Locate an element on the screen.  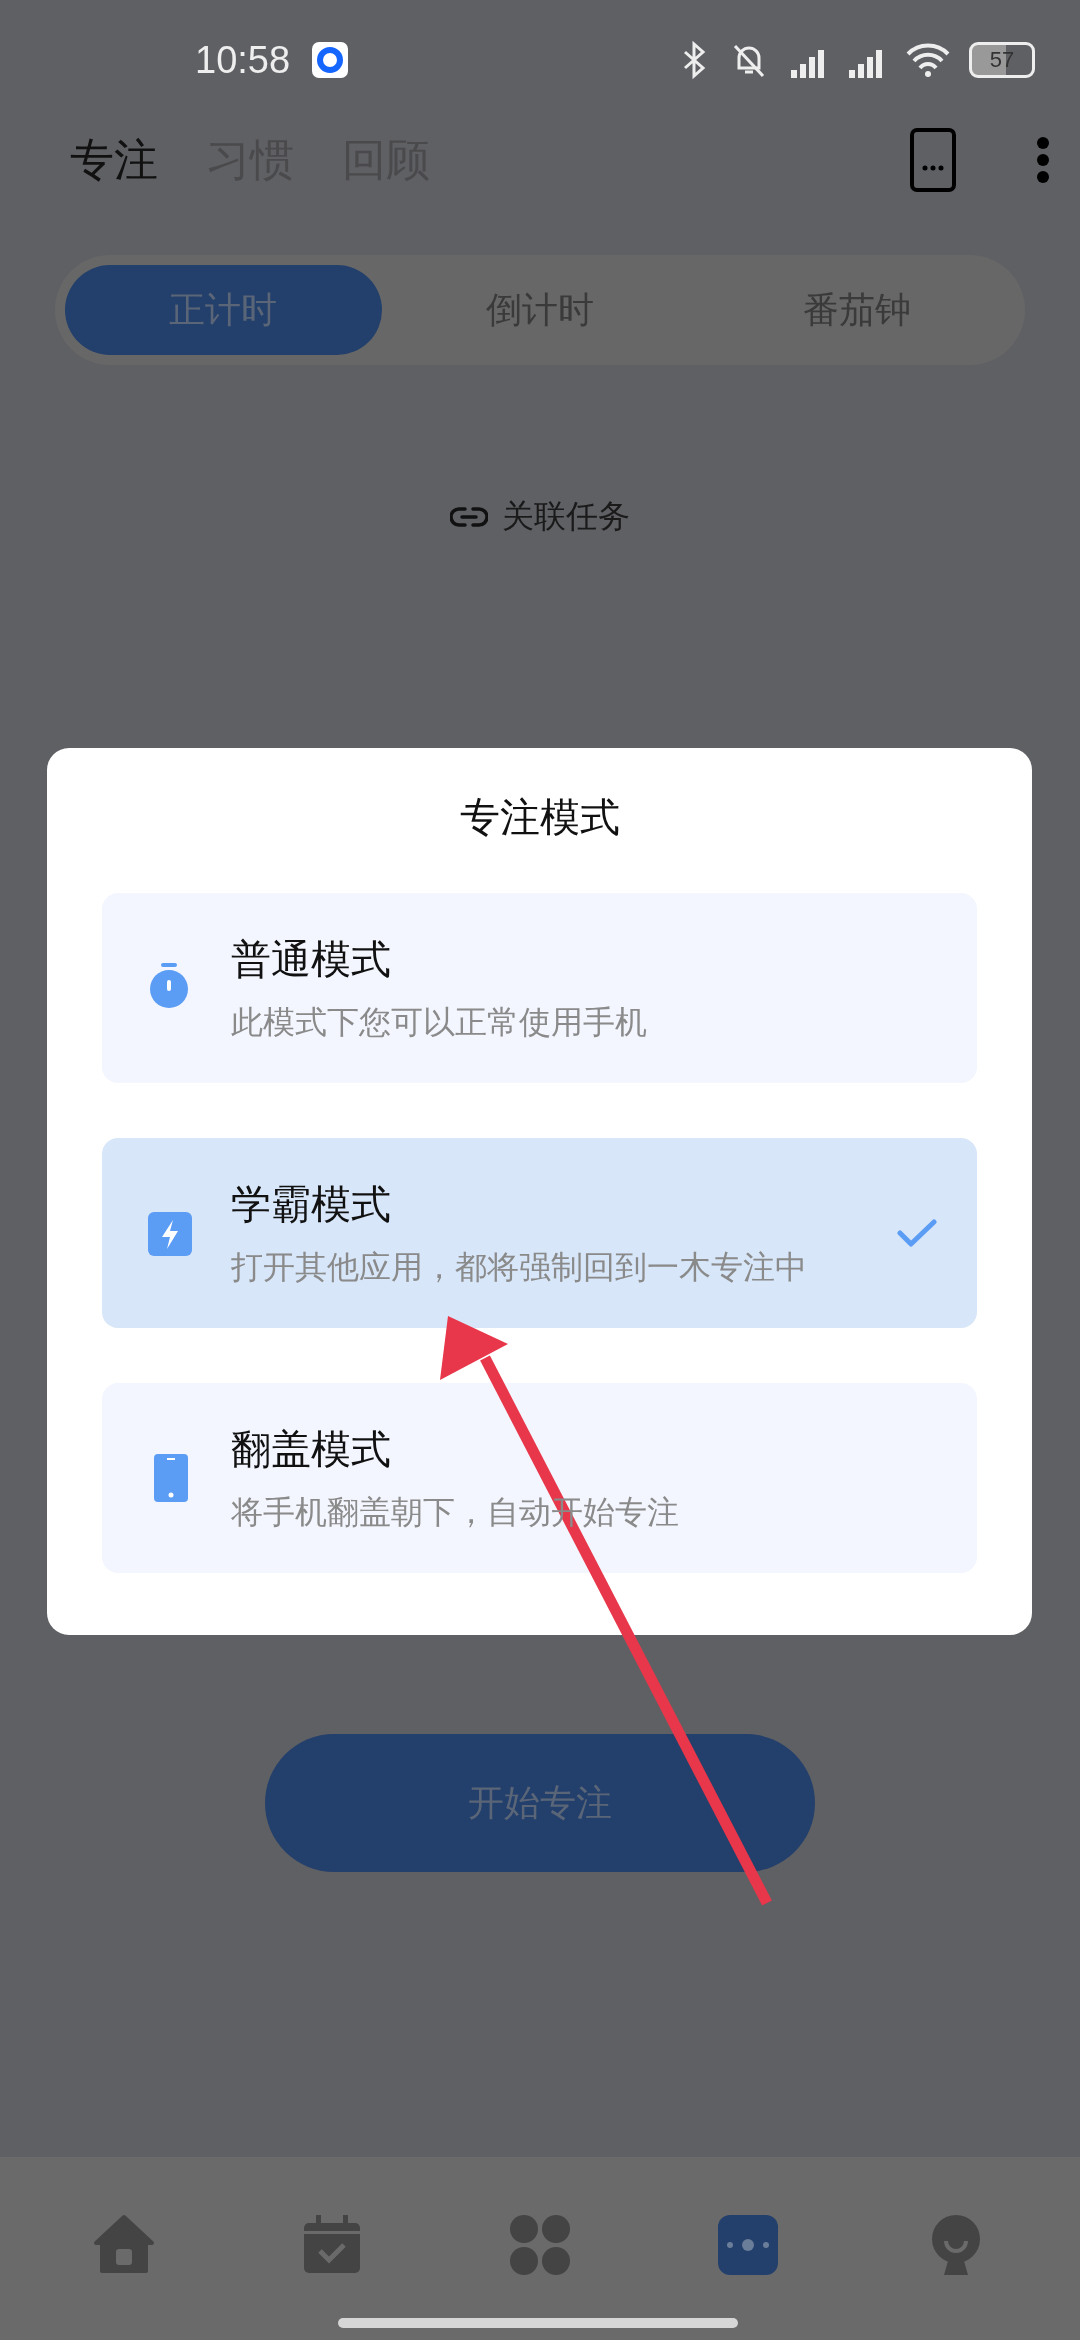
option-description: 此模式下您可以正常使用手机 is located at coordinates (439, 1022).